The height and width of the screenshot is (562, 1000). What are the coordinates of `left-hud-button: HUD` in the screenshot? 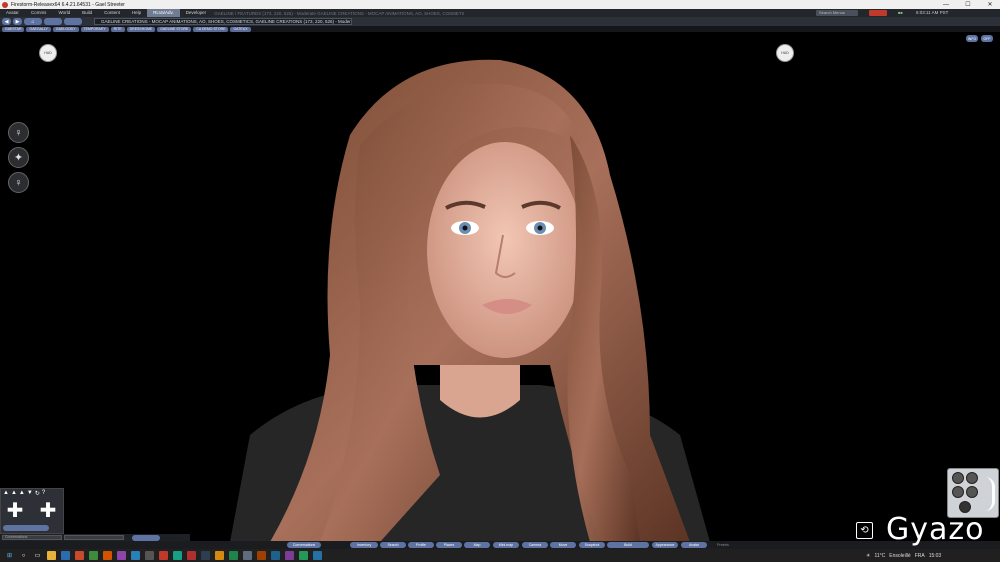 It's located at (48, 53).